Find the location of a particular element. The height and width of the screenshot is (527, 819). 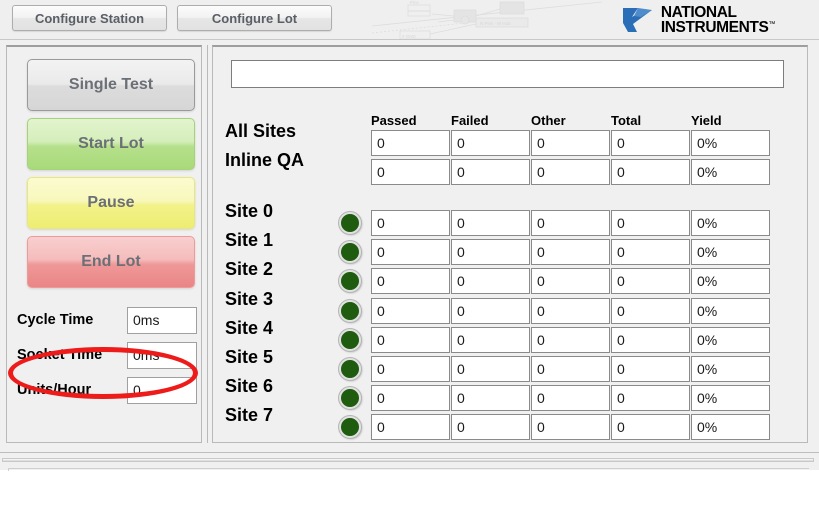

site-row-7-failed-cell: 0 is located at coordinates (490, 427).